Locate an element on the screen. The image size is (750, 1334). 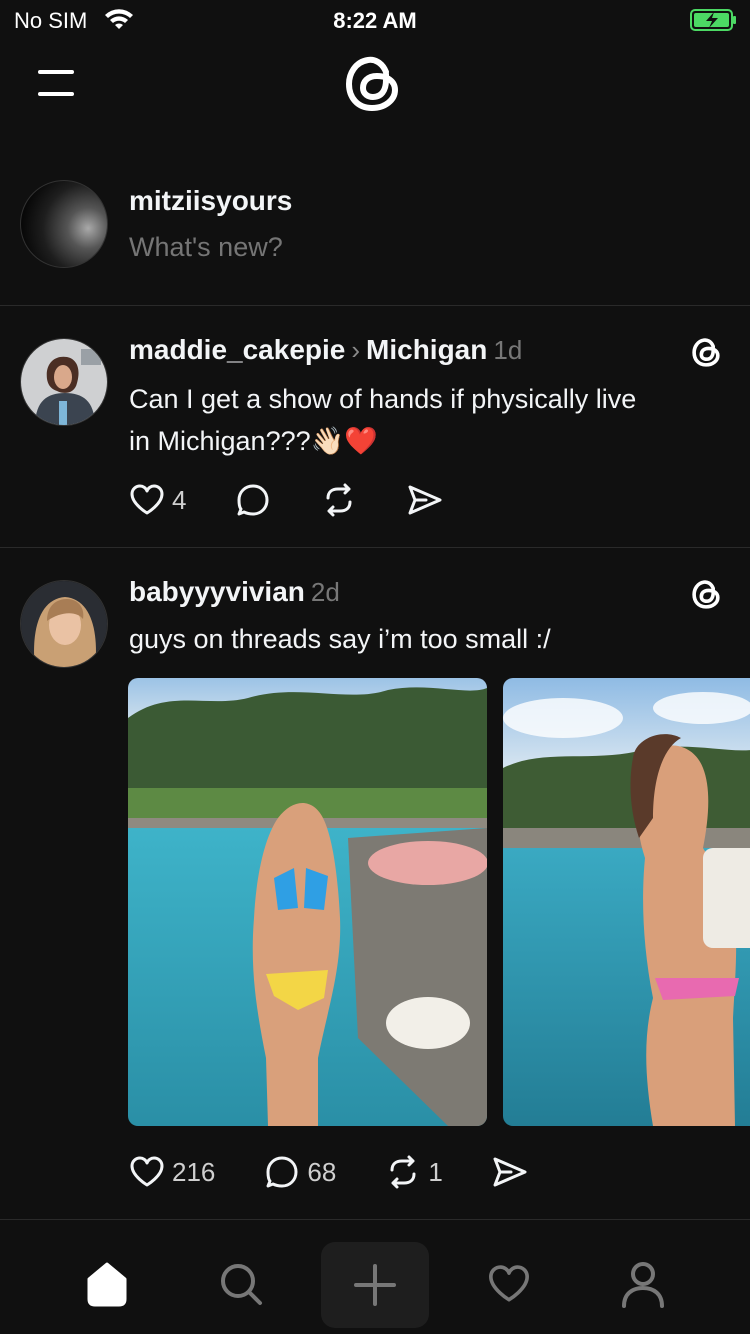
post-photo is located at coordinates (626, 902).